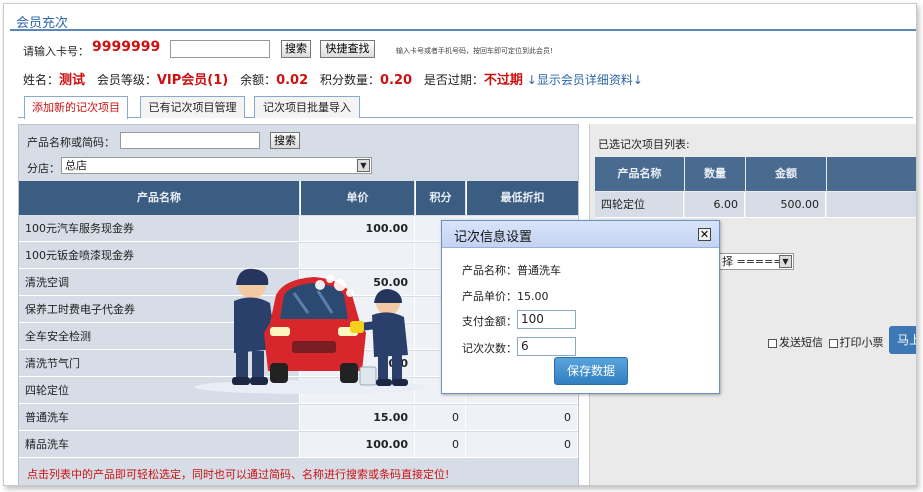  Describe the element at coordinates (465, 107) in the screenshot. I see `tab-bar: 添加新的记次项目 已有记次项目管理 记次项目批量导入` at that location.